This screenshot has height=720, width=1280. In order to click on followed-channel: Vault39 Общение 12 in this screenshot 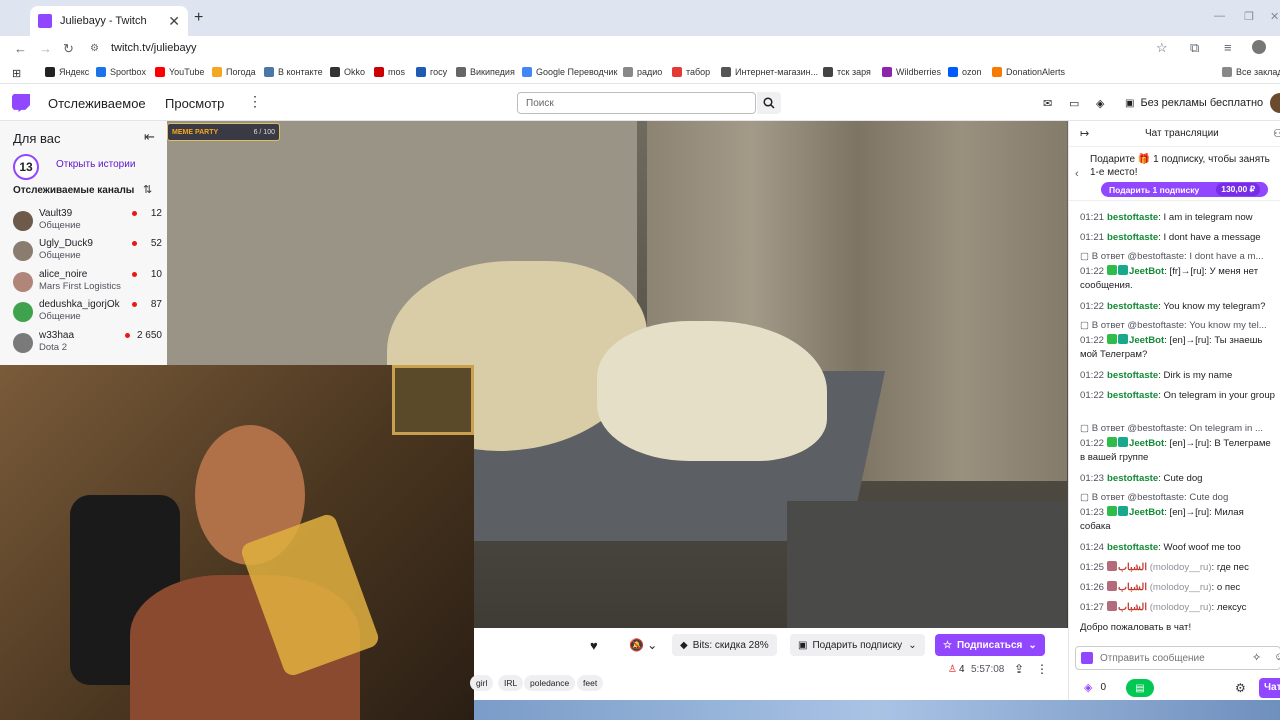, I will do `click(87, 221)`.